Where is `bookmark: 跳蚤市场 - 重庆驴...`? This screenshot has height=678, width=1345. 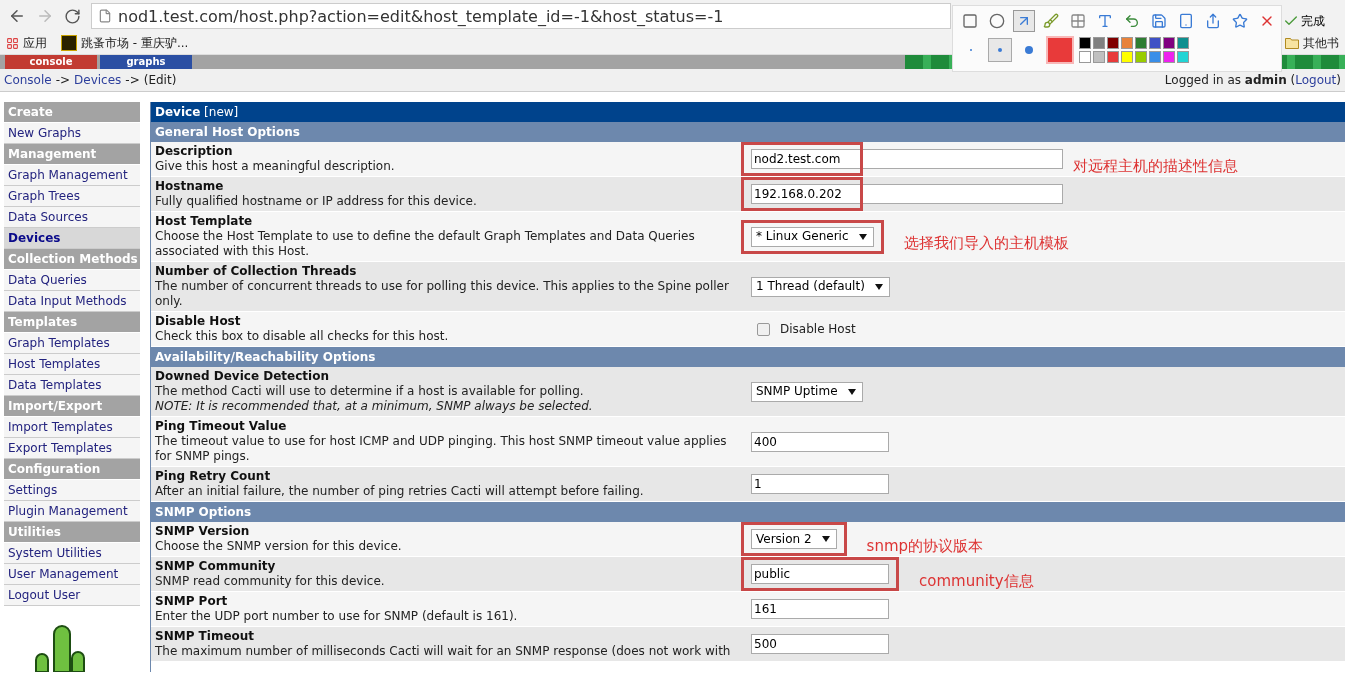
bookmark: 跳蚤市场 - 重庆驴... is located at coordinates (125, 43).